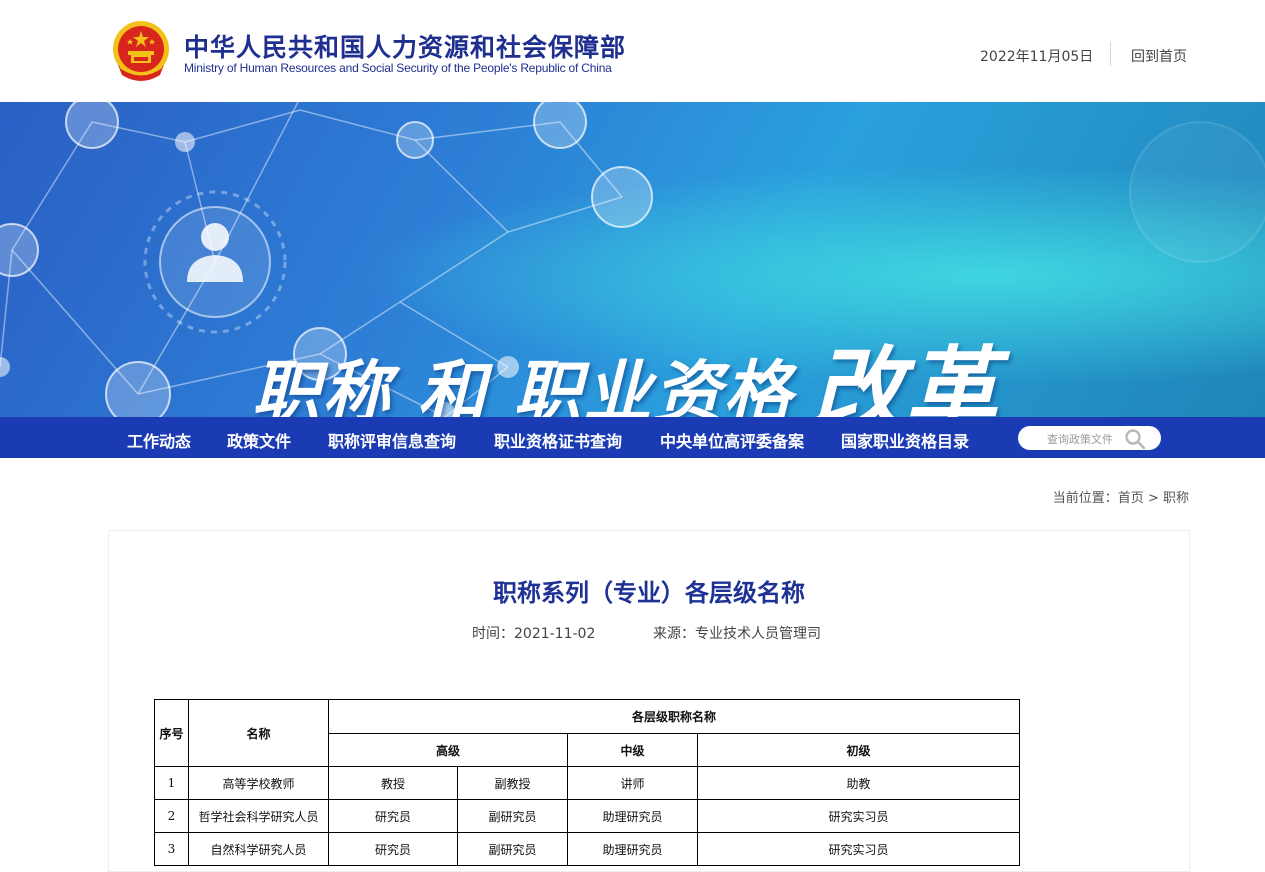 This screenshot has height=872, width=1265. What do you see at coordinates (171, 733) in the screenshot?
I see `header-index: 序号` at bounding box center [171, 733].